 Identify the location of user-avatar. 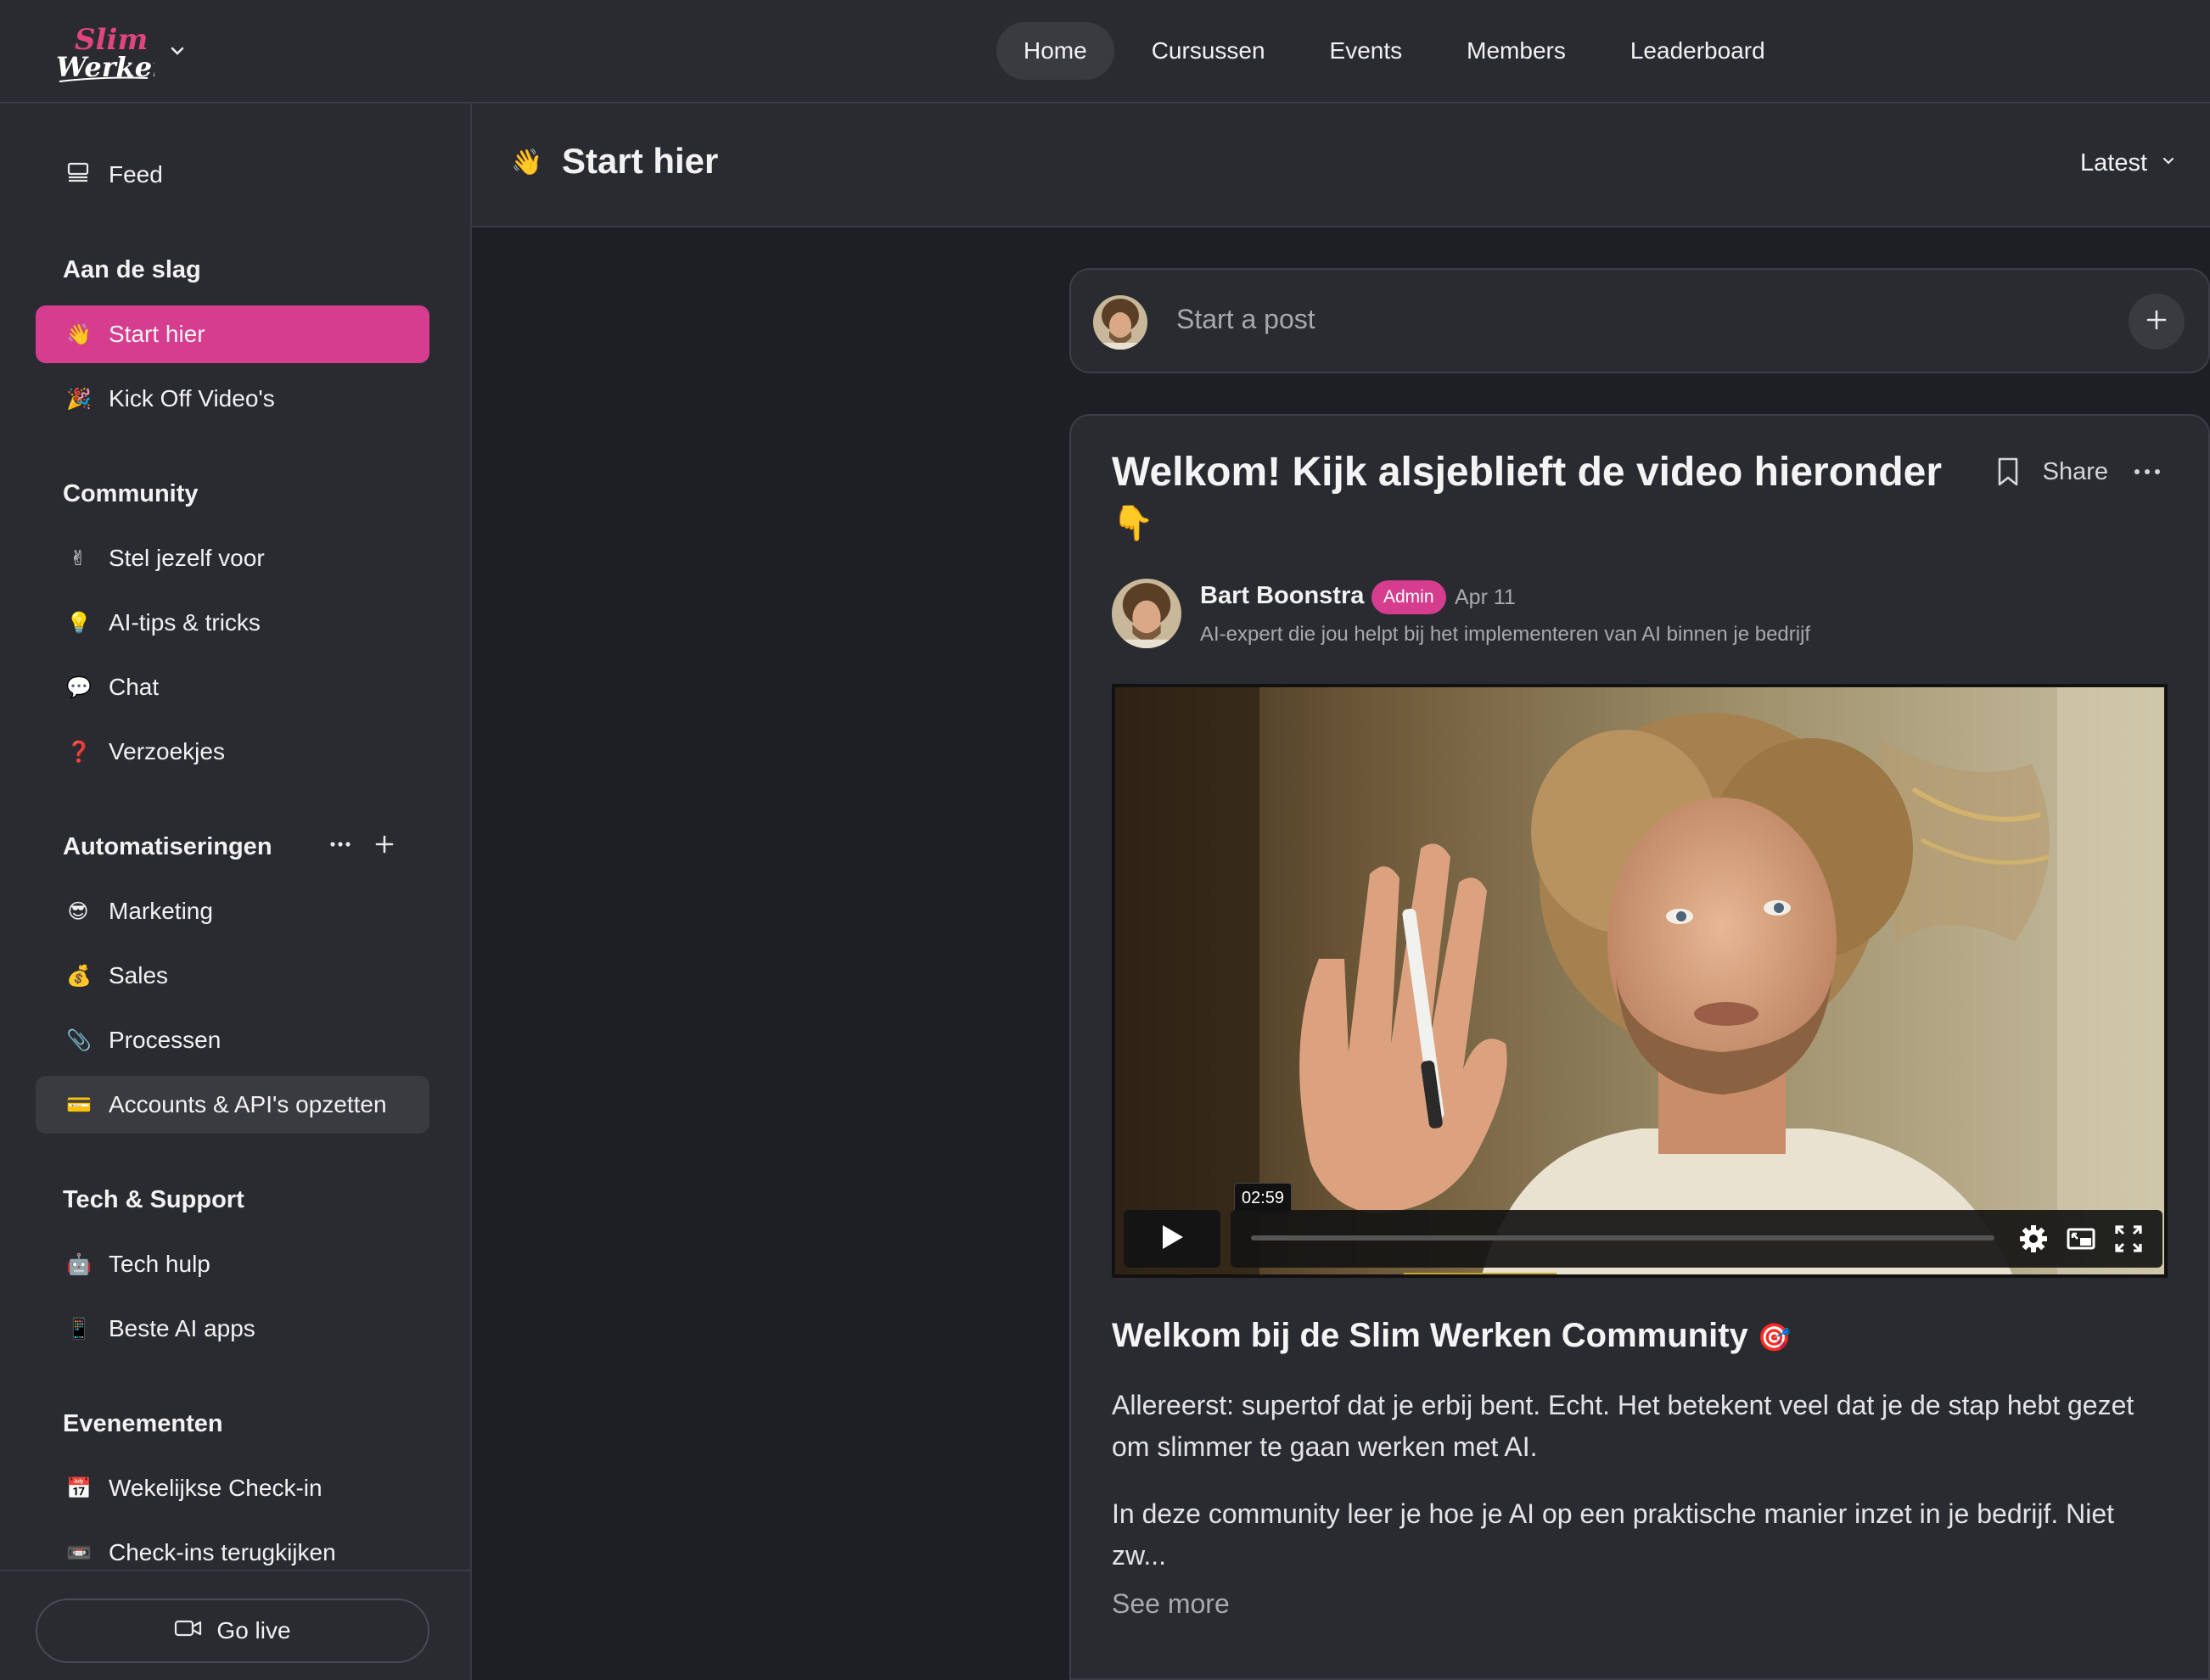
(1120, 322).